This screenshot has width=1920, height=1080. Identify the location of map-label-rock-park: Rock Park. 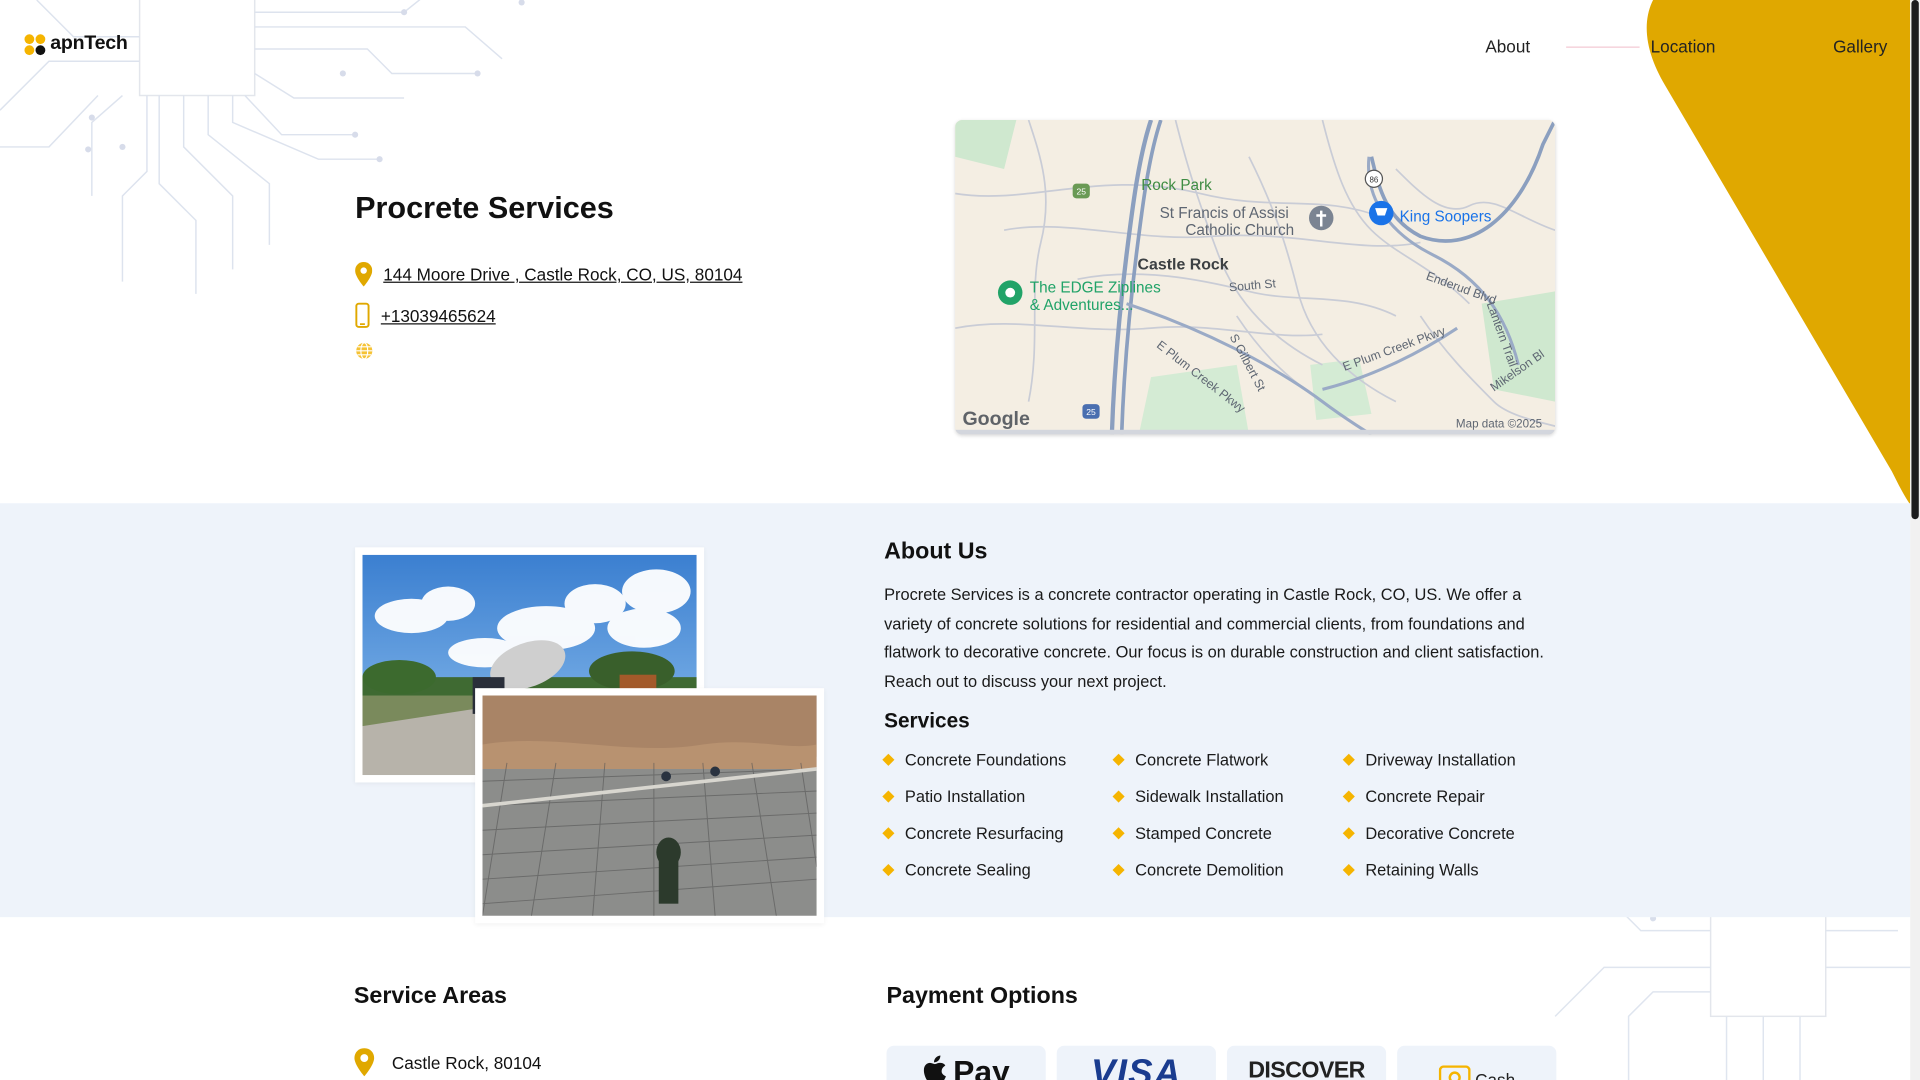
(1176, 185).